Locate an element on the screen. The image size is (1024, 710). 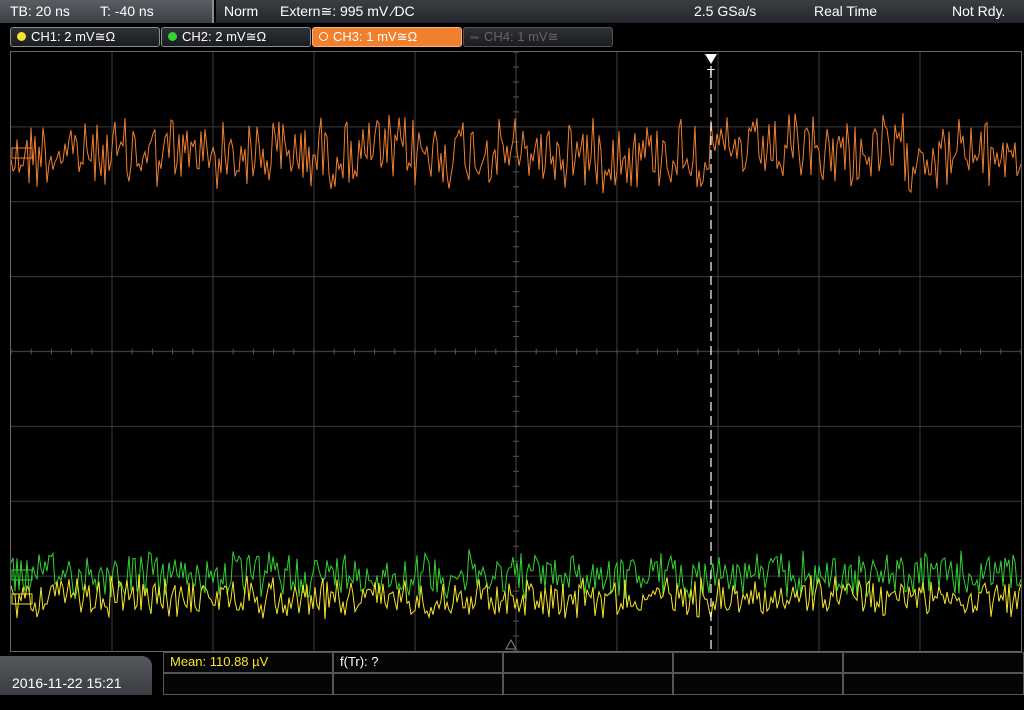
trigger-source: Extern≅: 995 mV ⁄DC is located at coordinates (347, 11).